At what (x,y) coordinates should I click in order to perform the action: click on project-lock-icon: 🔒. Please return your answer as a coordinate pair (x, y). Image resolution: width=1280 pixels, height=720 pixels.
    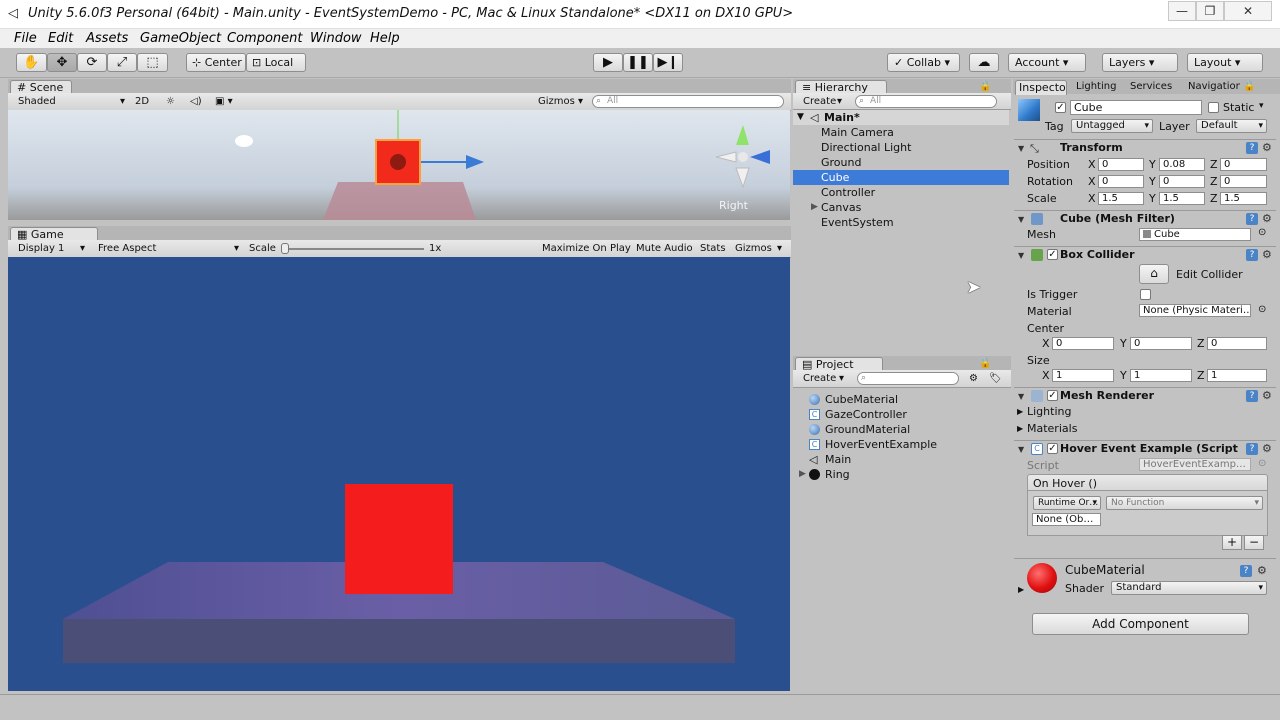
    Looking at the image, I should click on (985, 363).